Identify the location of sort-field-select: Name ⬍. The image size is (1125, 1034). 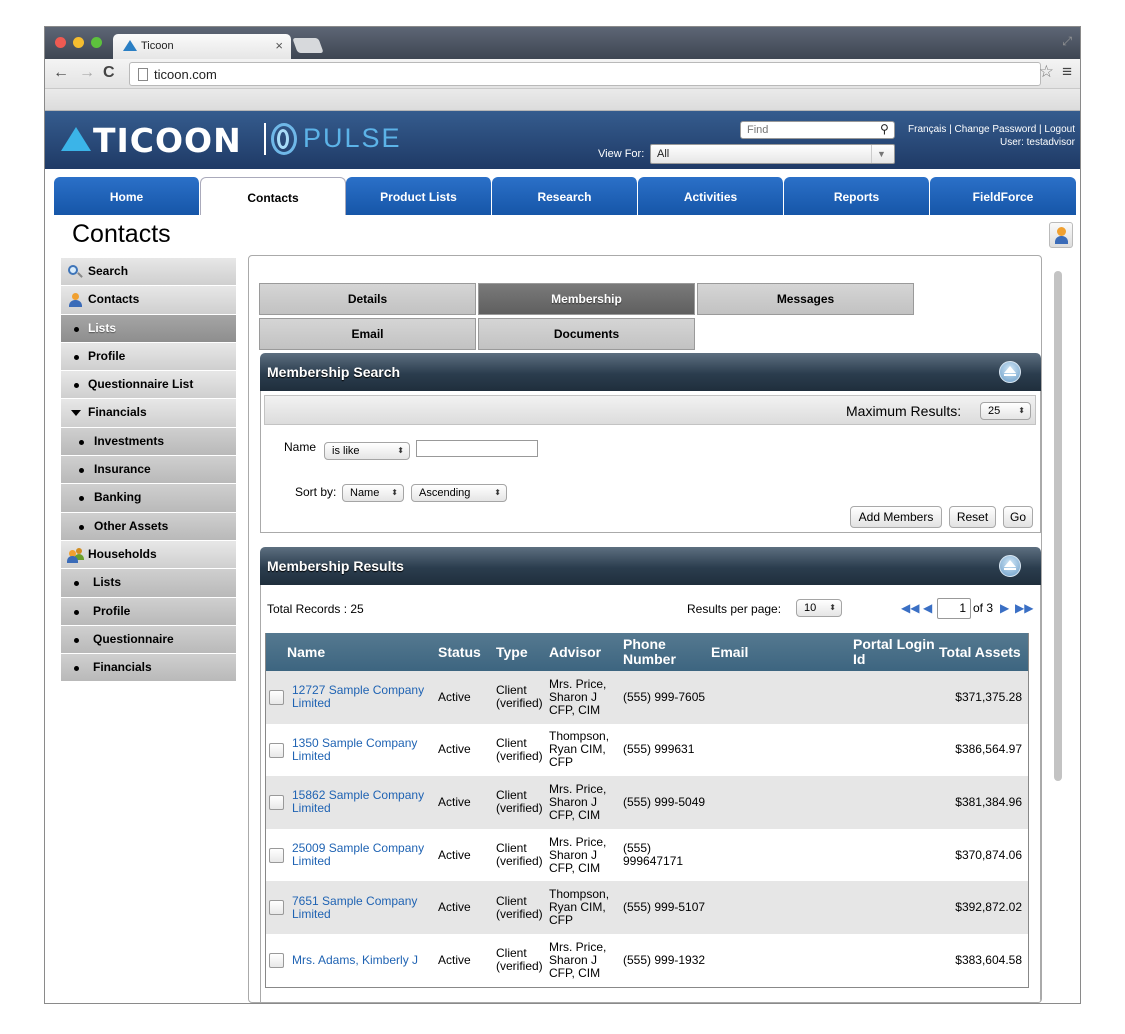
(373, 493).